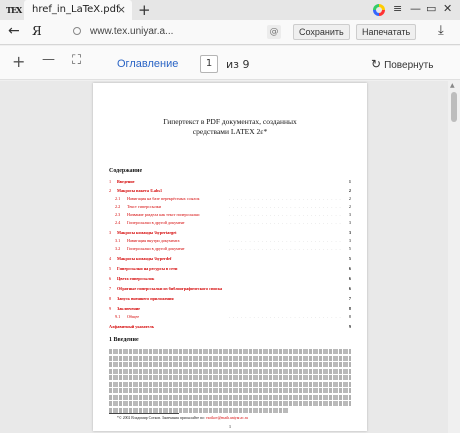 The image size is (460, 433). I want to click on print-button: Напечатать, so click(386, 32).